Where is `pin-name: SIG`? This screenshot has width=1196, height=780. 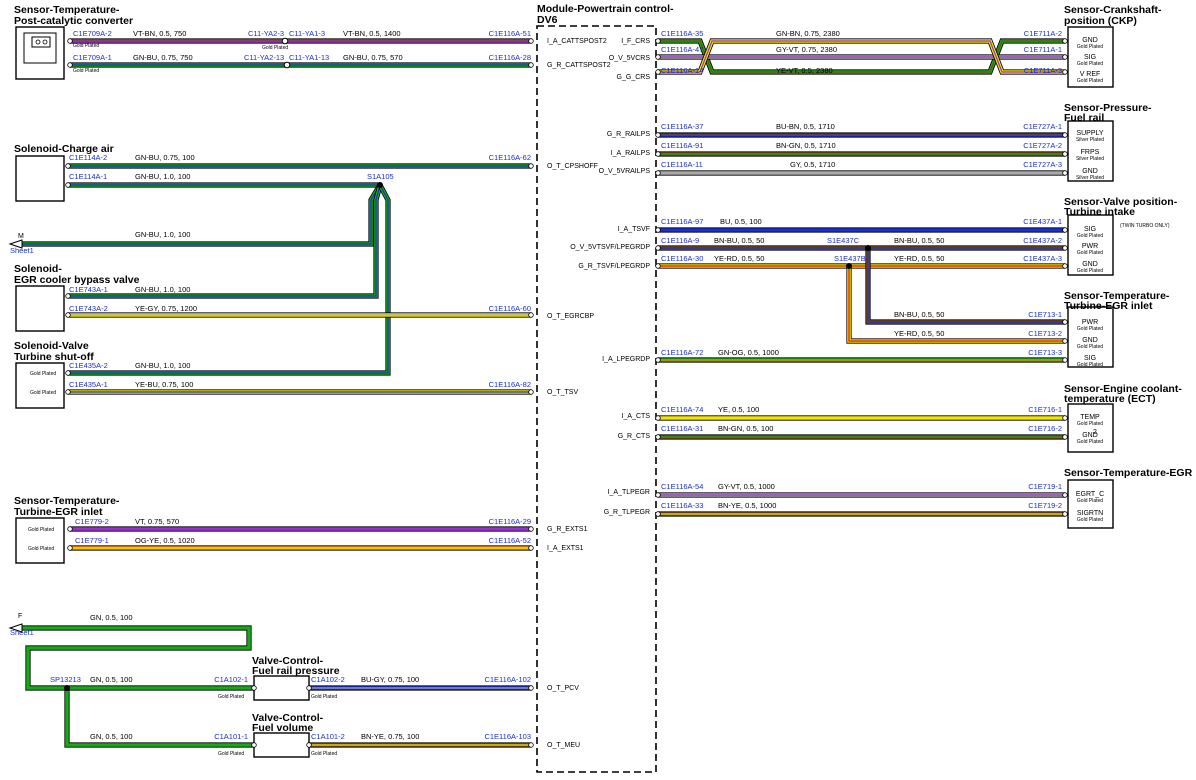 pin-name: SIG is located at coordinates (1090, 229).